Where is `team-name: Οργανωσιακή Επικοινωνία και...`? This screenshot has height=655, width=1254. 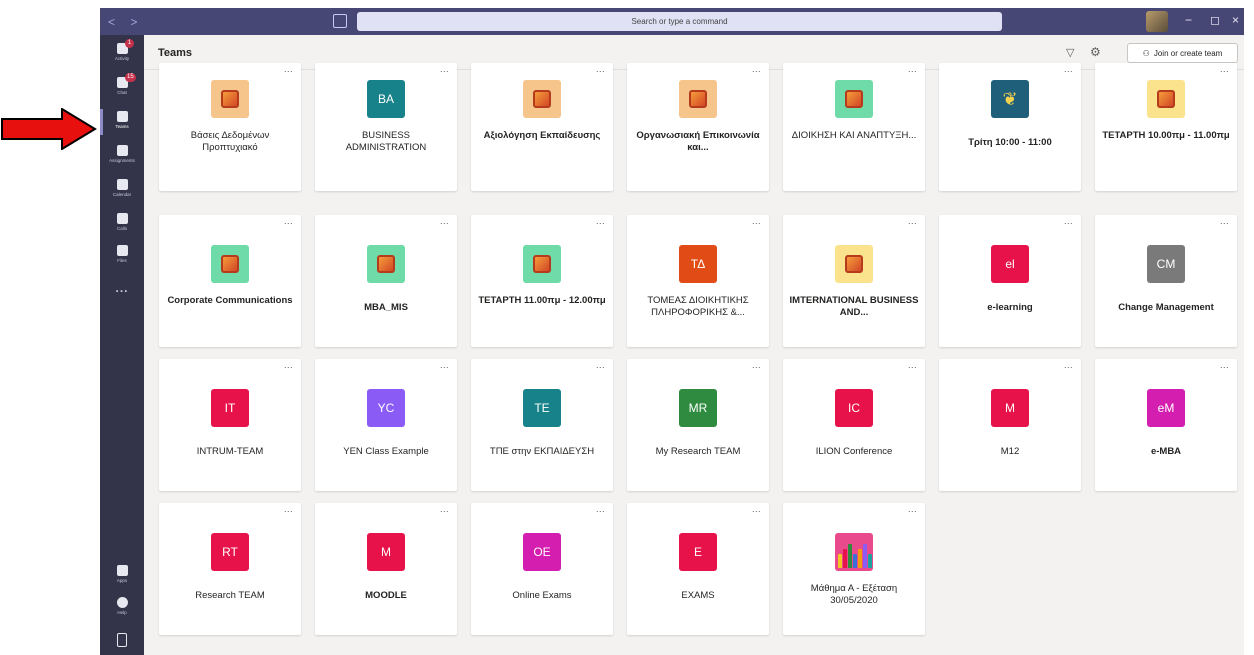 team-name: Οργανωσιακή Επικοινωνία και... is located at coordinates (698, 141).